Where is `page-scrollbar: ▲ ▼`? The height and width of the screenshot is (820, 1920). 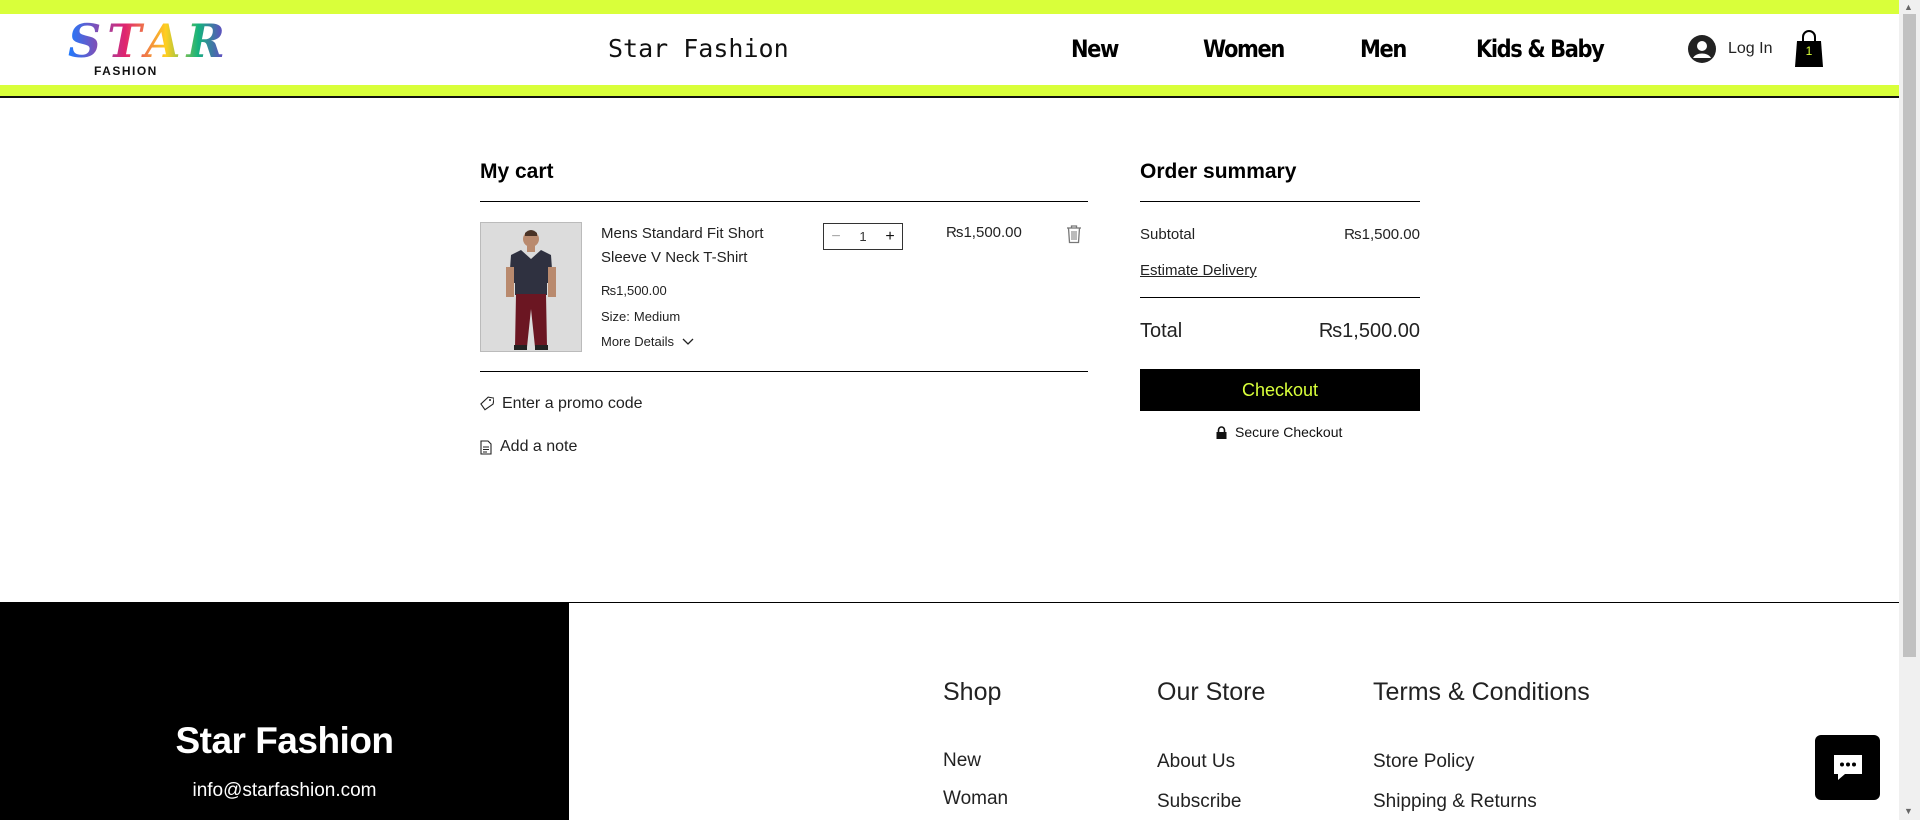
page-scrollbar: ▲ ▼ is located at coordinates (1909, 410).